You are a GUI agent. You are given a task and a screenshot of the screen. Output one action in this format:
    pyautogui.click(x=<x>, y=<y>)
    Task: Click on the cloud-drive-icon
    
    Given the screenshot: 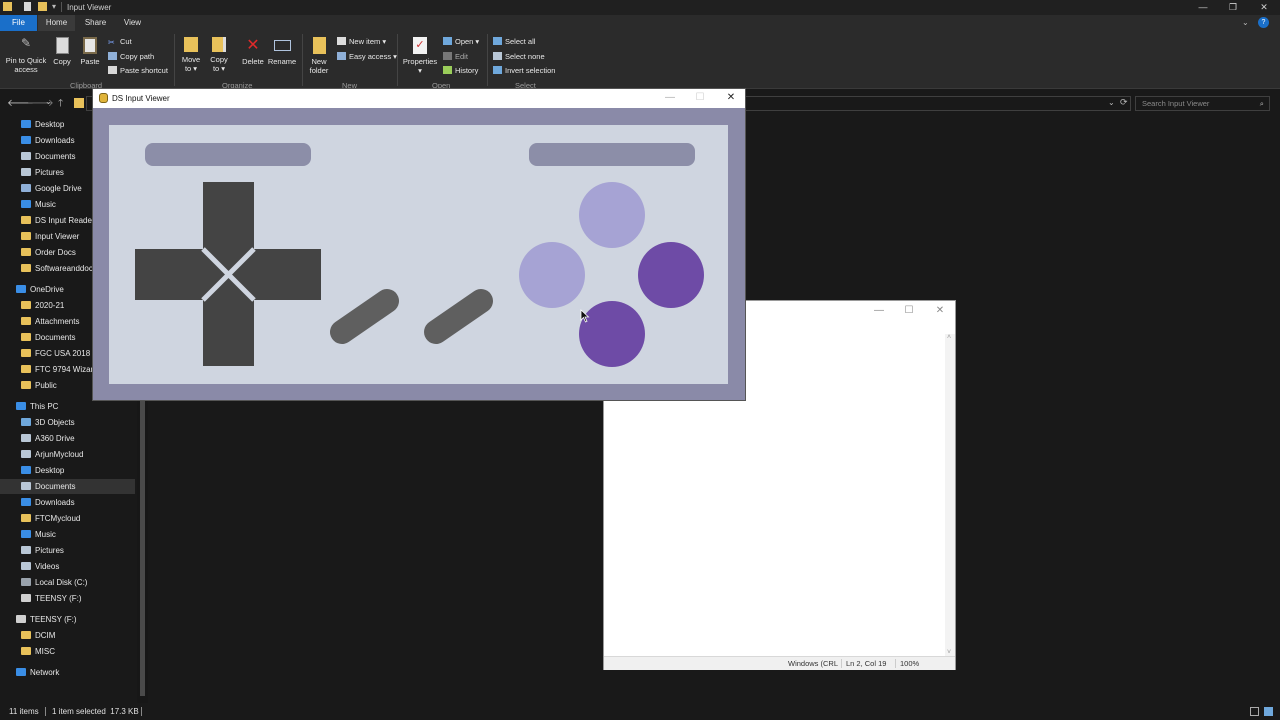 What is the action you would take?
    pyautogui.click(x=26, y=454)
    